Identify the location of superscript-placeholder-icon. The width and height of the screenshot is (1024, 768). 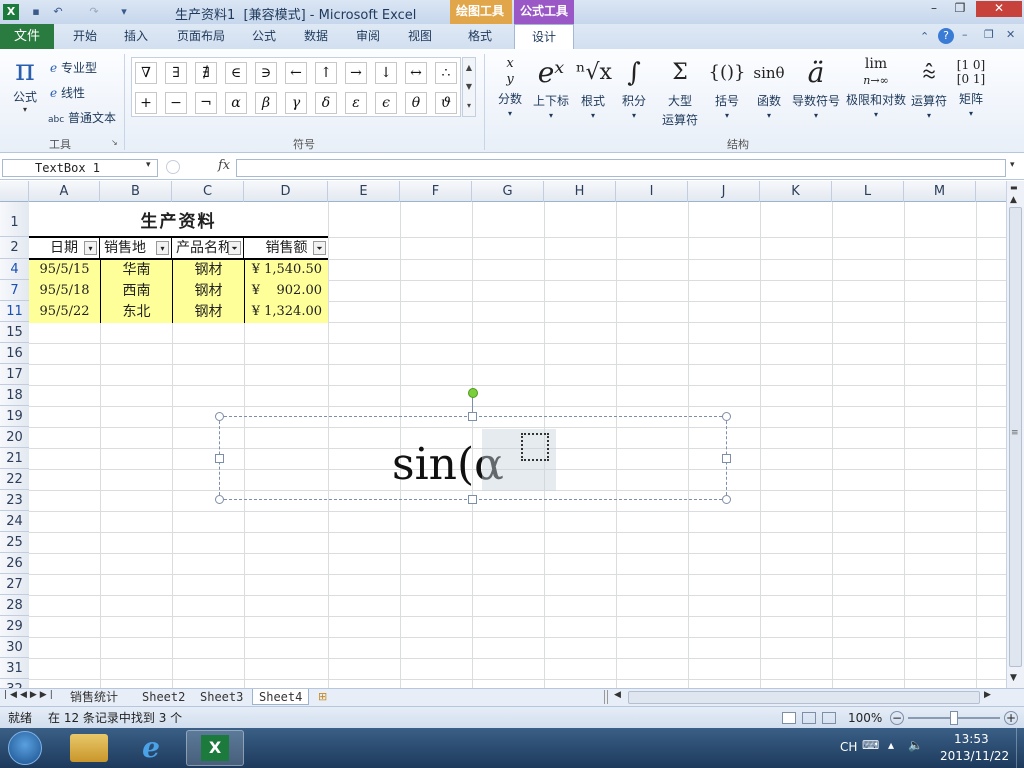
(535, 447).